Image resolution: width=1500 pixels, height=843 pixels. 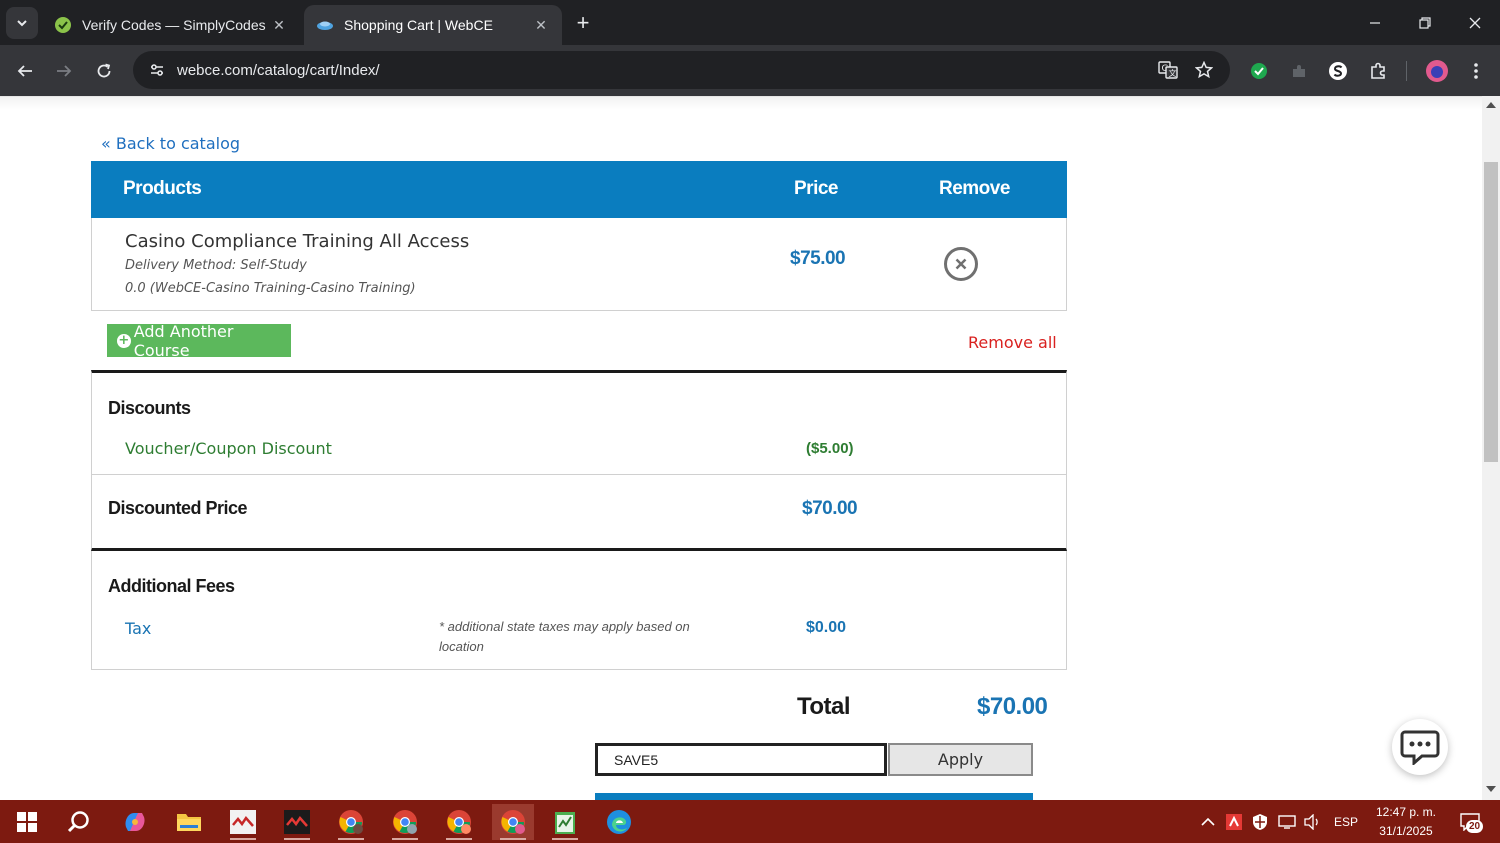 I want to click on chevron-down-icon, so click(x=22, y=23).